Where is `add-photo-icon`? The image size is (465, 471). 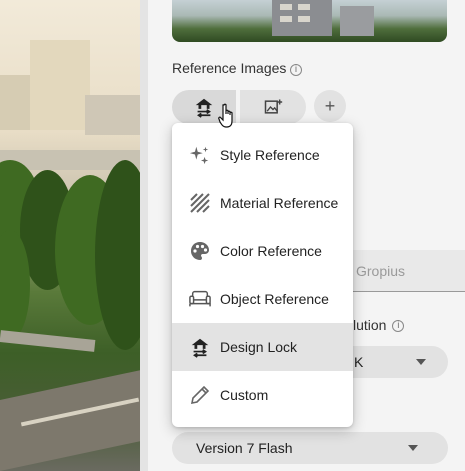
add-photo-icon is located at coordinates (273, 106).